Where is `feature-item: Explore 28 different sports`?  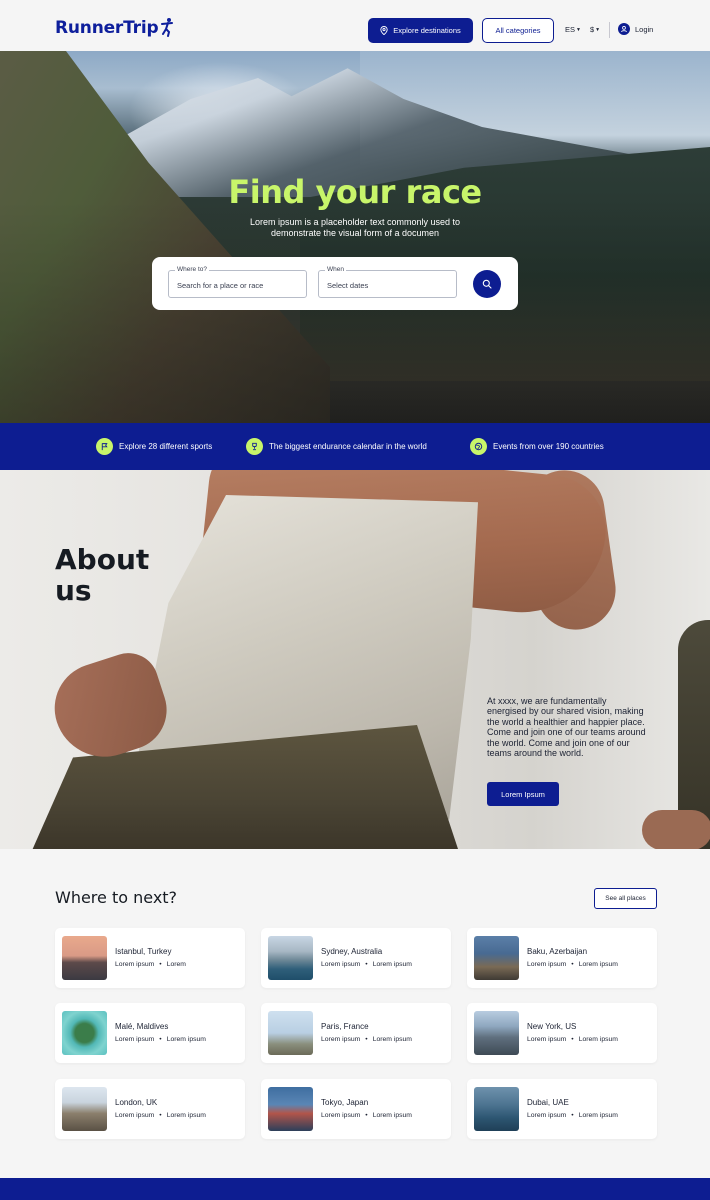
feature-item: Explore 28 different sports is located at coordinates (154, 446).